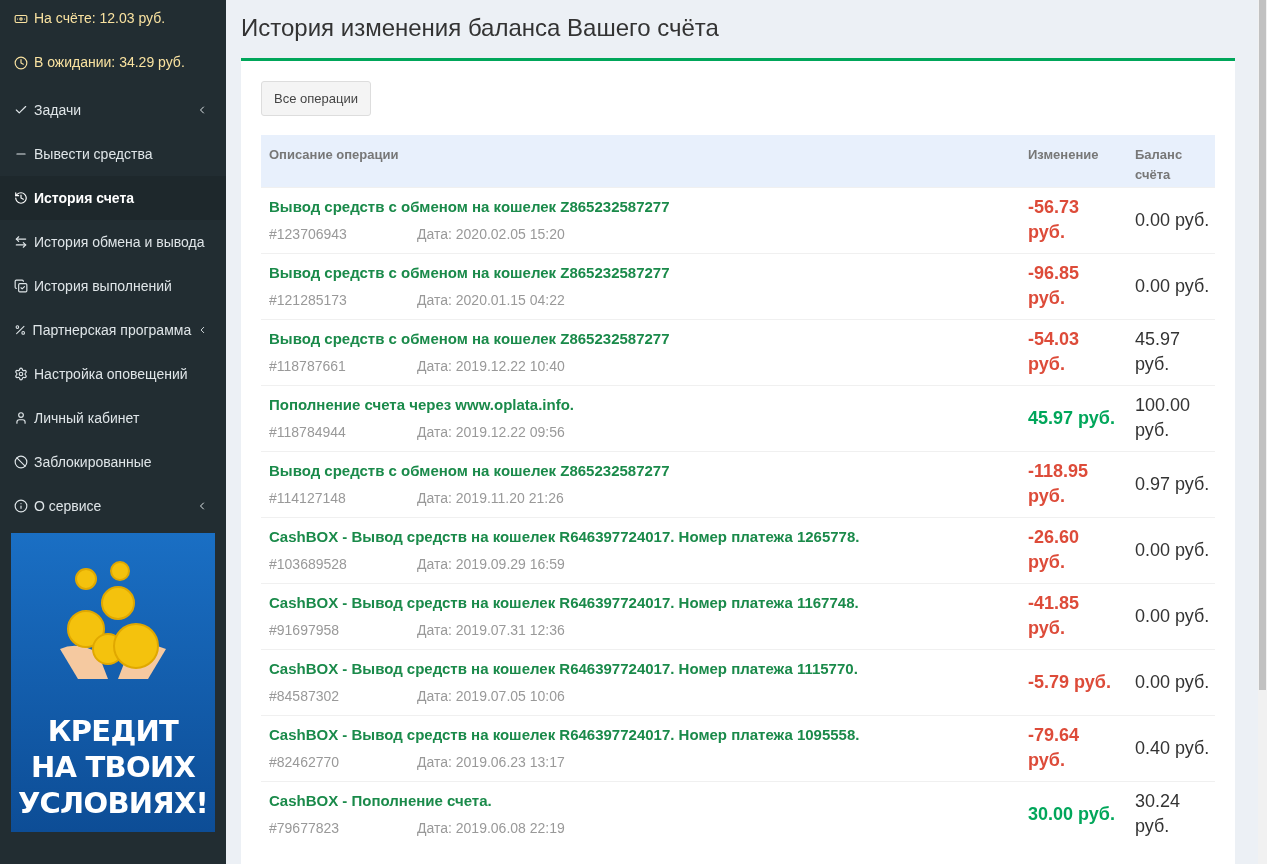  What do you see at coordinates (21, 506) in the screenshot?
I see `info-icon` at bounding box center [21, 506].